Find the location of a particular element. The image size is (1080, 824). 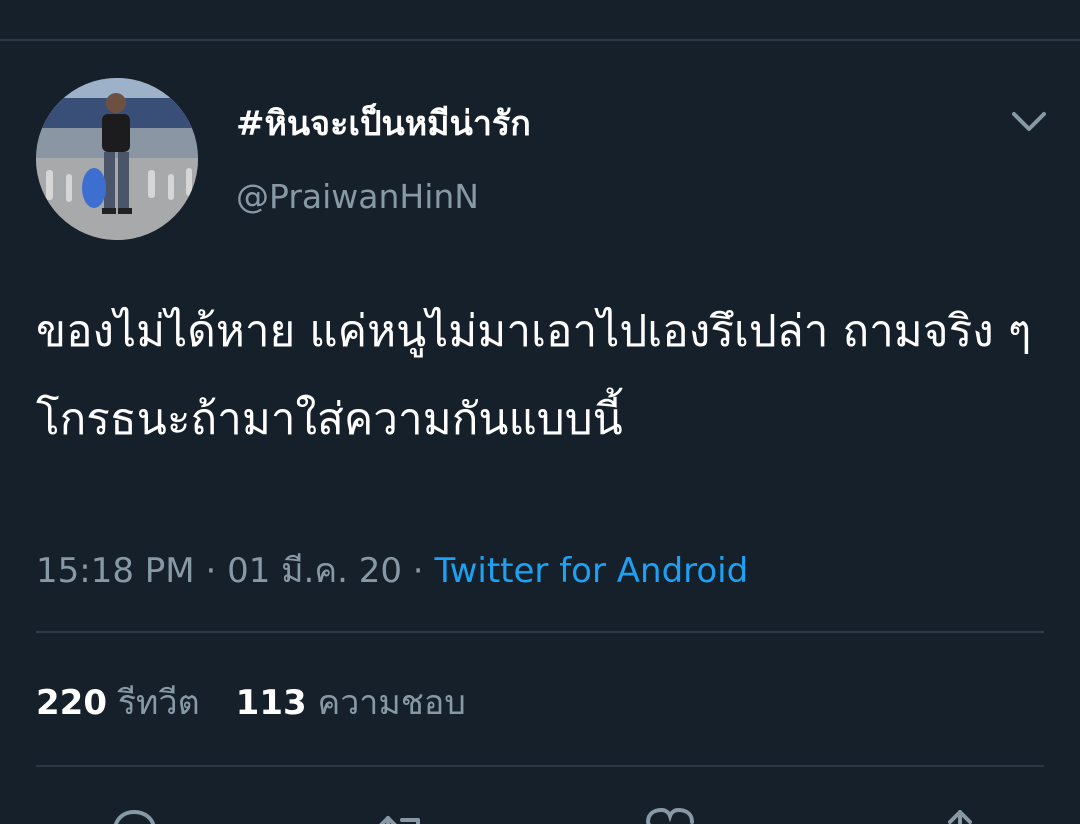

engagement-stats: 220 รีทวีต 113 ความชอบ is located at coordinates (251, 703).